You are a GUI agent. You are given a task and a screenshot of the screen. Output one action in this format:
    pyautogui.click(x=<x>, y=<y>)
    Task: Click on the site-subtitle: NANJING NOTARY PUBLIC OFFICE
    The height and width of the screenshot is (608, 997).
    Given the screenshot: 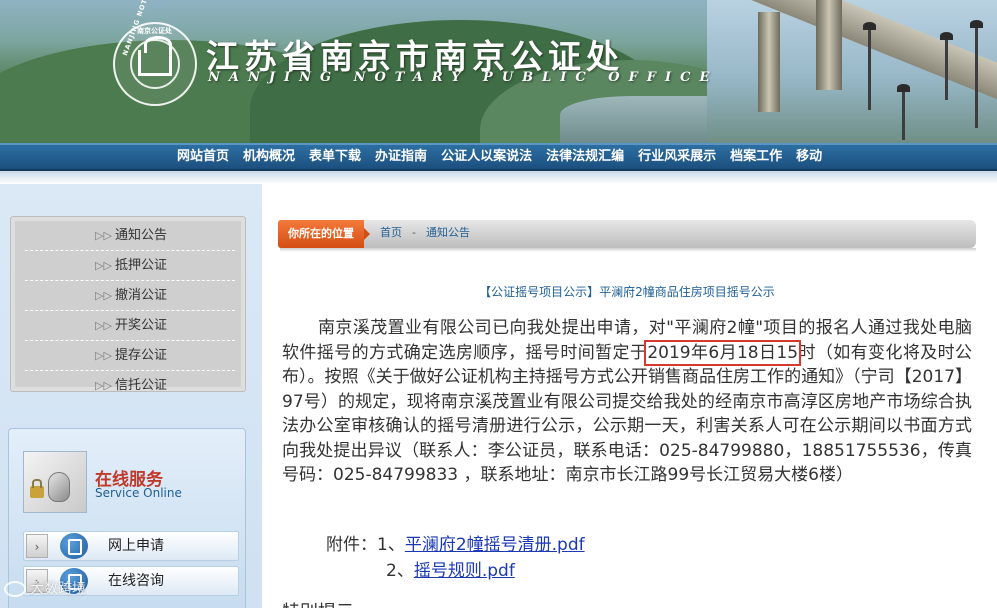 What is the action you would take?
    pyautogui.click(x=463, y=77)
    